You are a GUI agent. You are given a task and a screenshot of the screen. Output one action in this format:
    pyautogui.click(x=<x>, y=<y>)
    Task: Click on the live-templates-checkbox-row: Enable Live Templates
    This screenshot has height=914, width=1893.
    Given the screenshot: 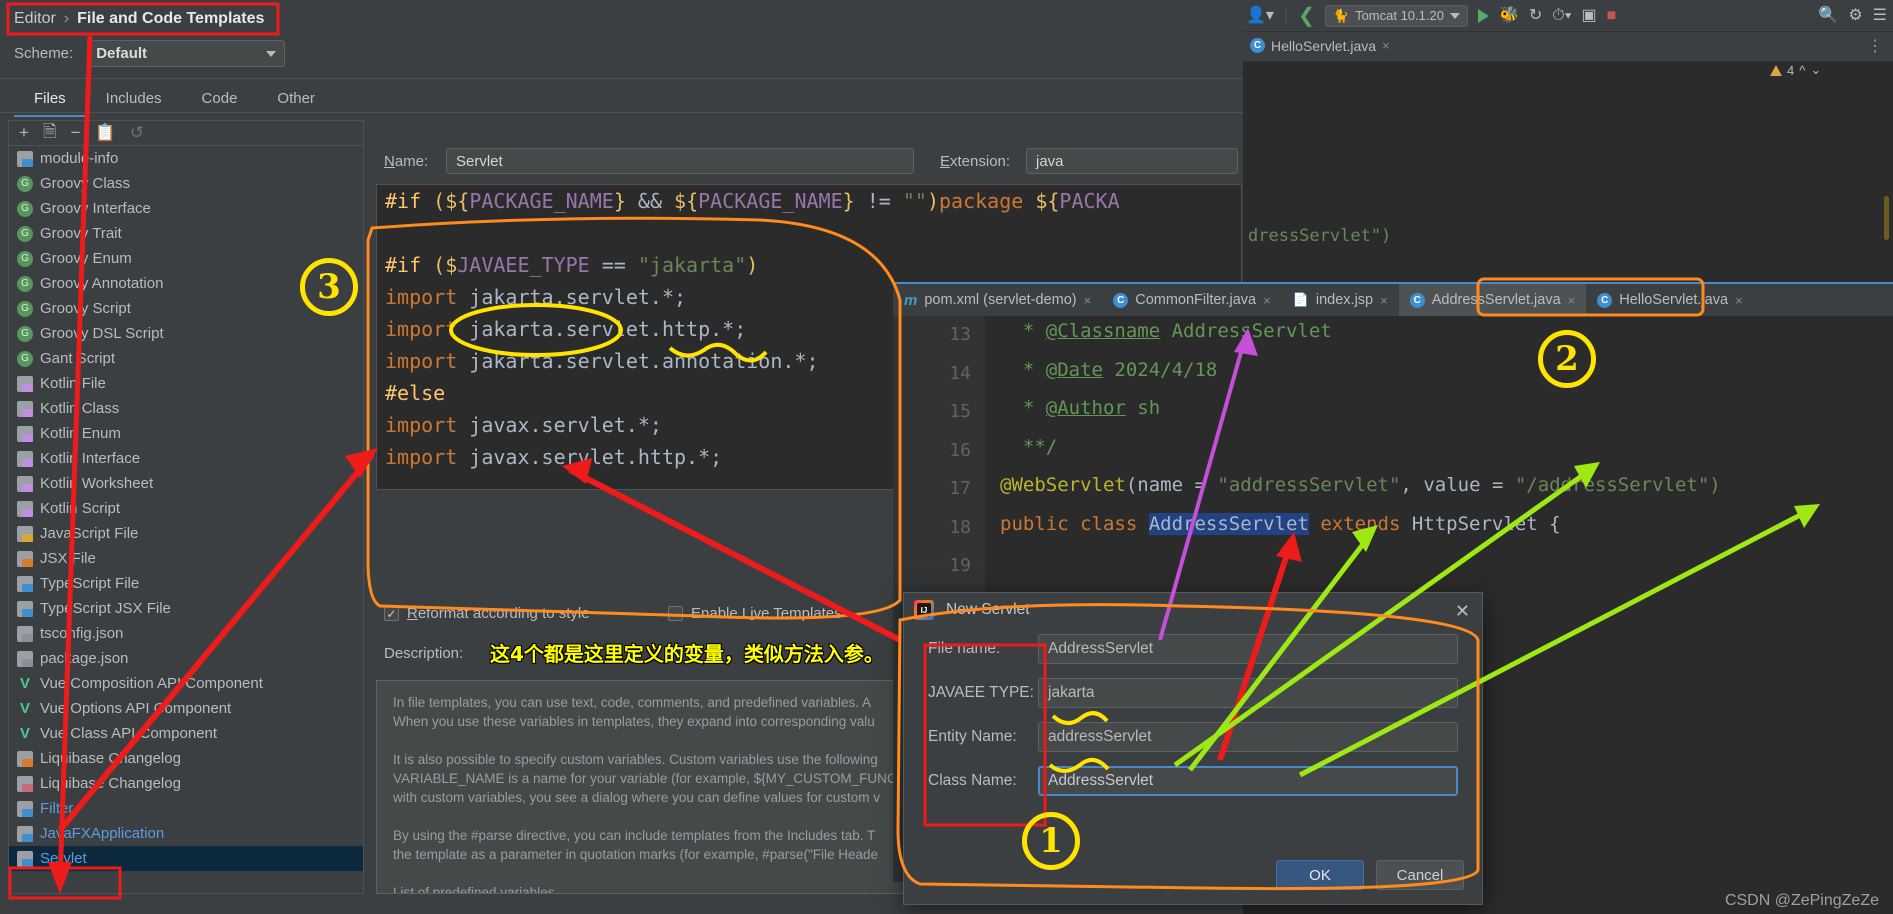 What is the action you would take?
    pyautogui.click(x=755, y=613)
    